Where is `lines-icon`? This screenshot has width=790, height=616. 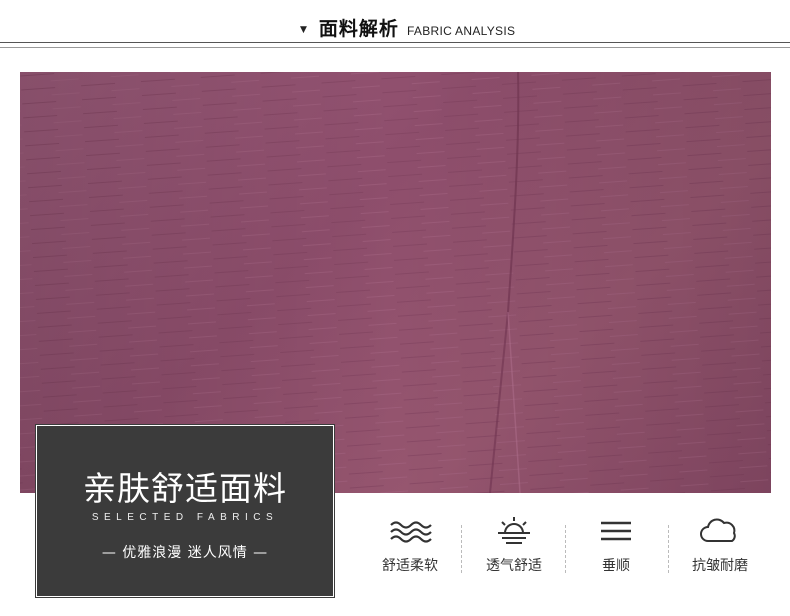 lines-icon is located at coordinates (616, 531).